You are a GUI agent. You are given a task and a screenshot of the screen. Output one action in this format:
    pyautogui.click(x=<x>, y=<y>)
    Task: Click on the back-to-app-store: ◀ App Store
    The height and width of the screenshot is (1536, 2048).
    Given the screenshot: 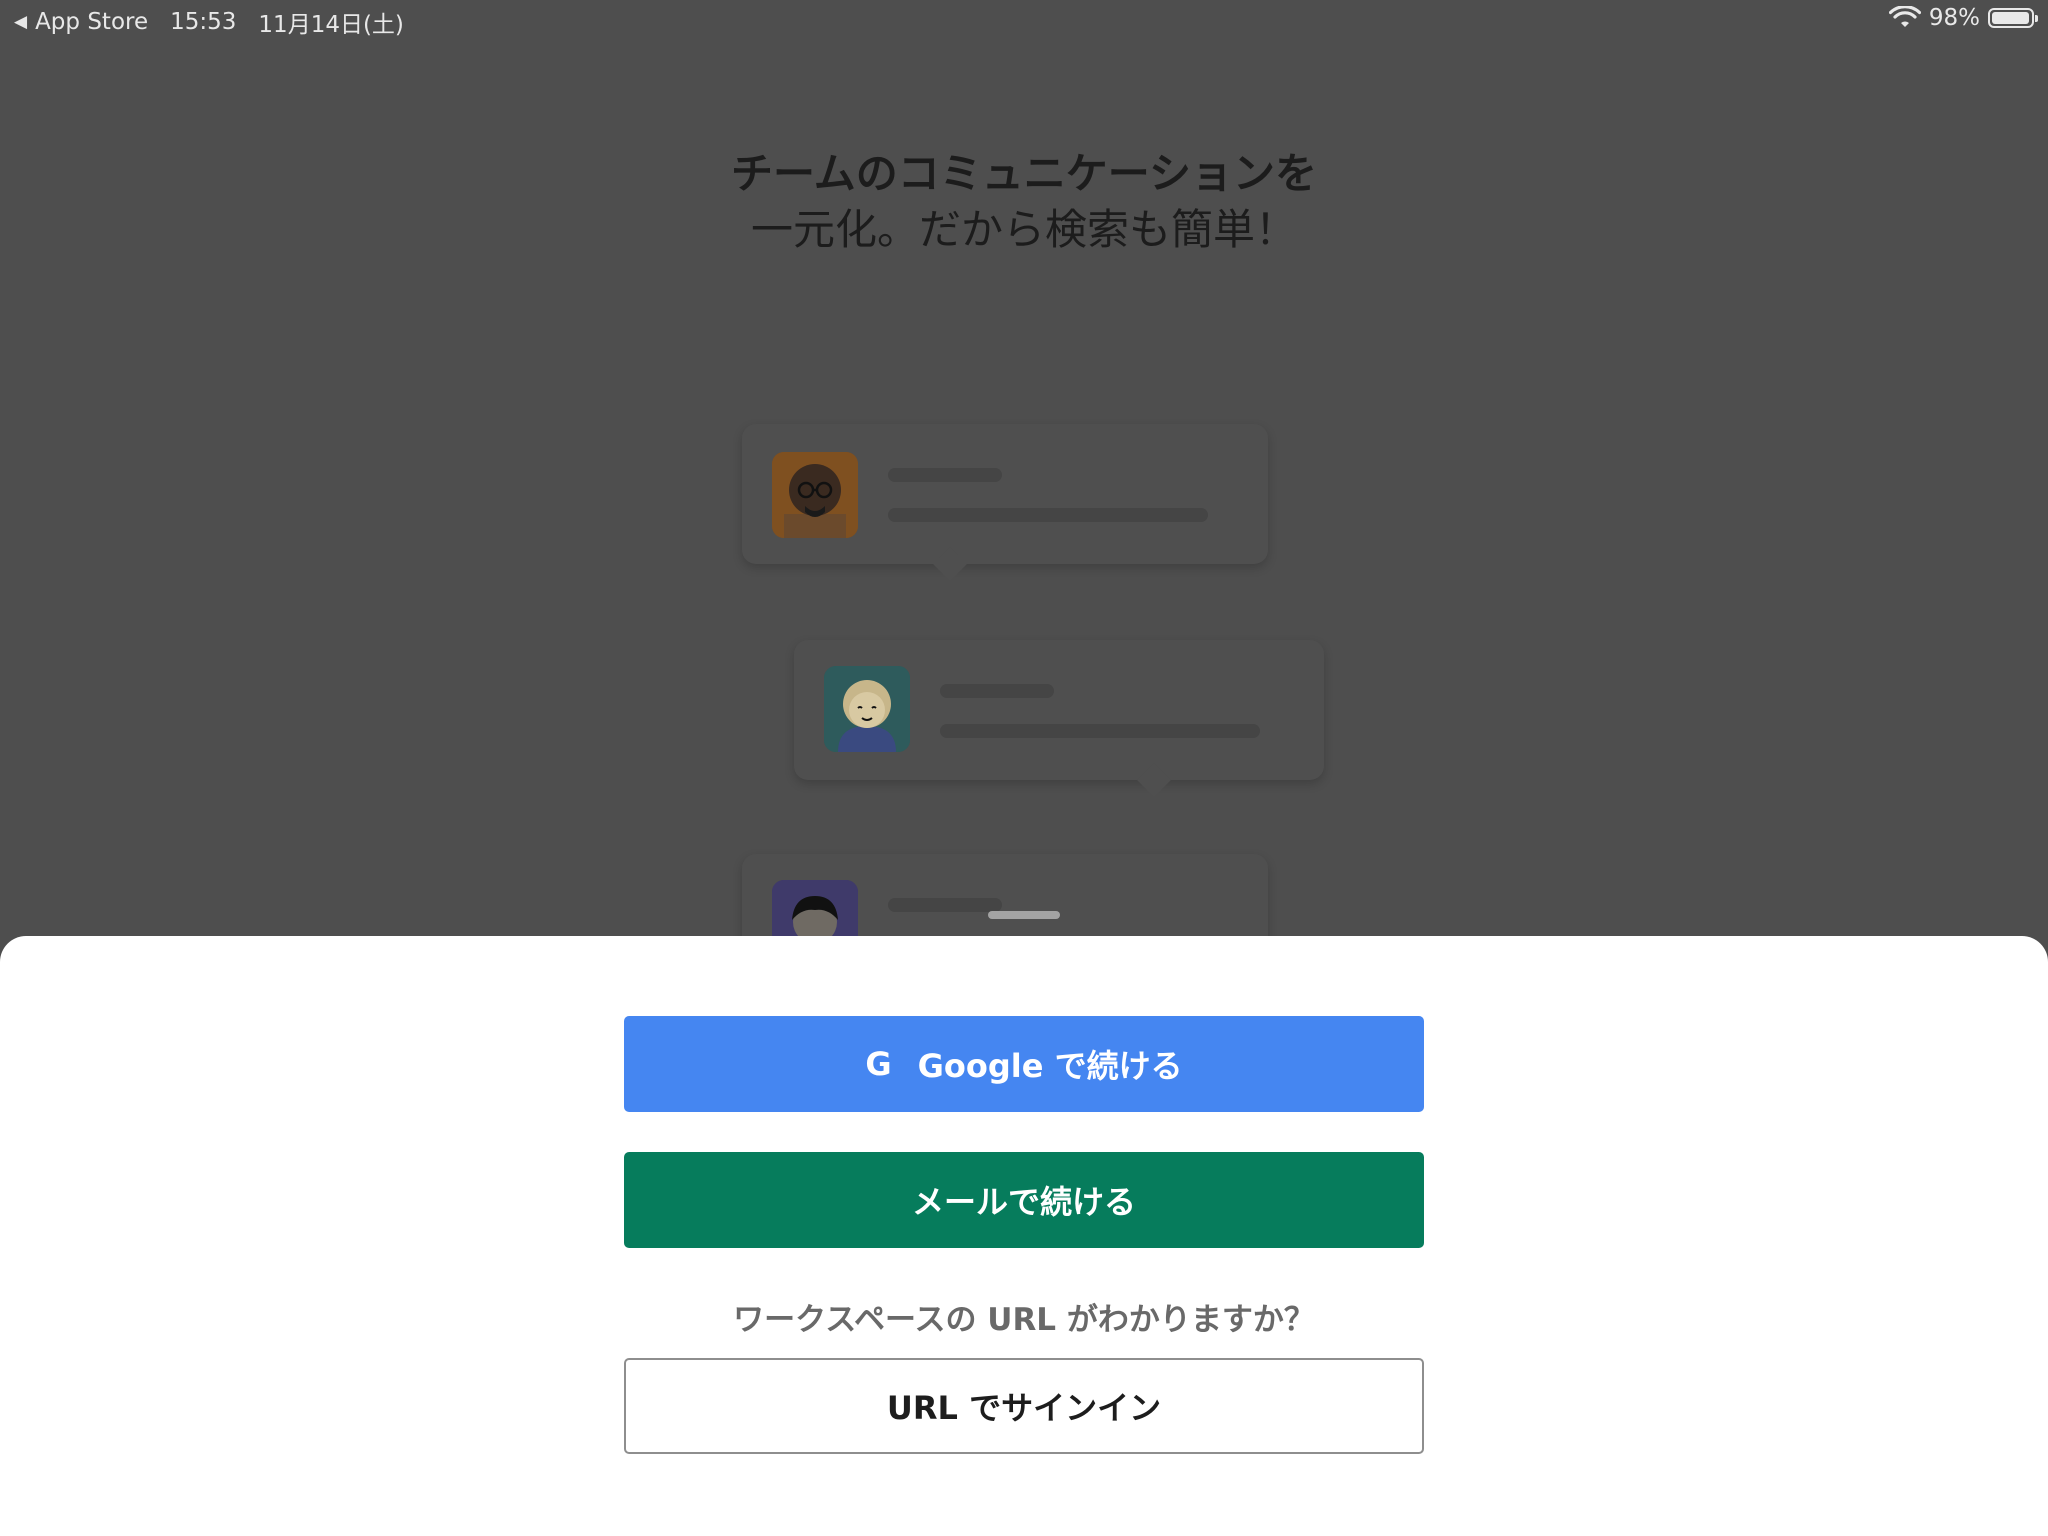 What is the action you would take?
    pyautogui.click(x=81, y=22)
    